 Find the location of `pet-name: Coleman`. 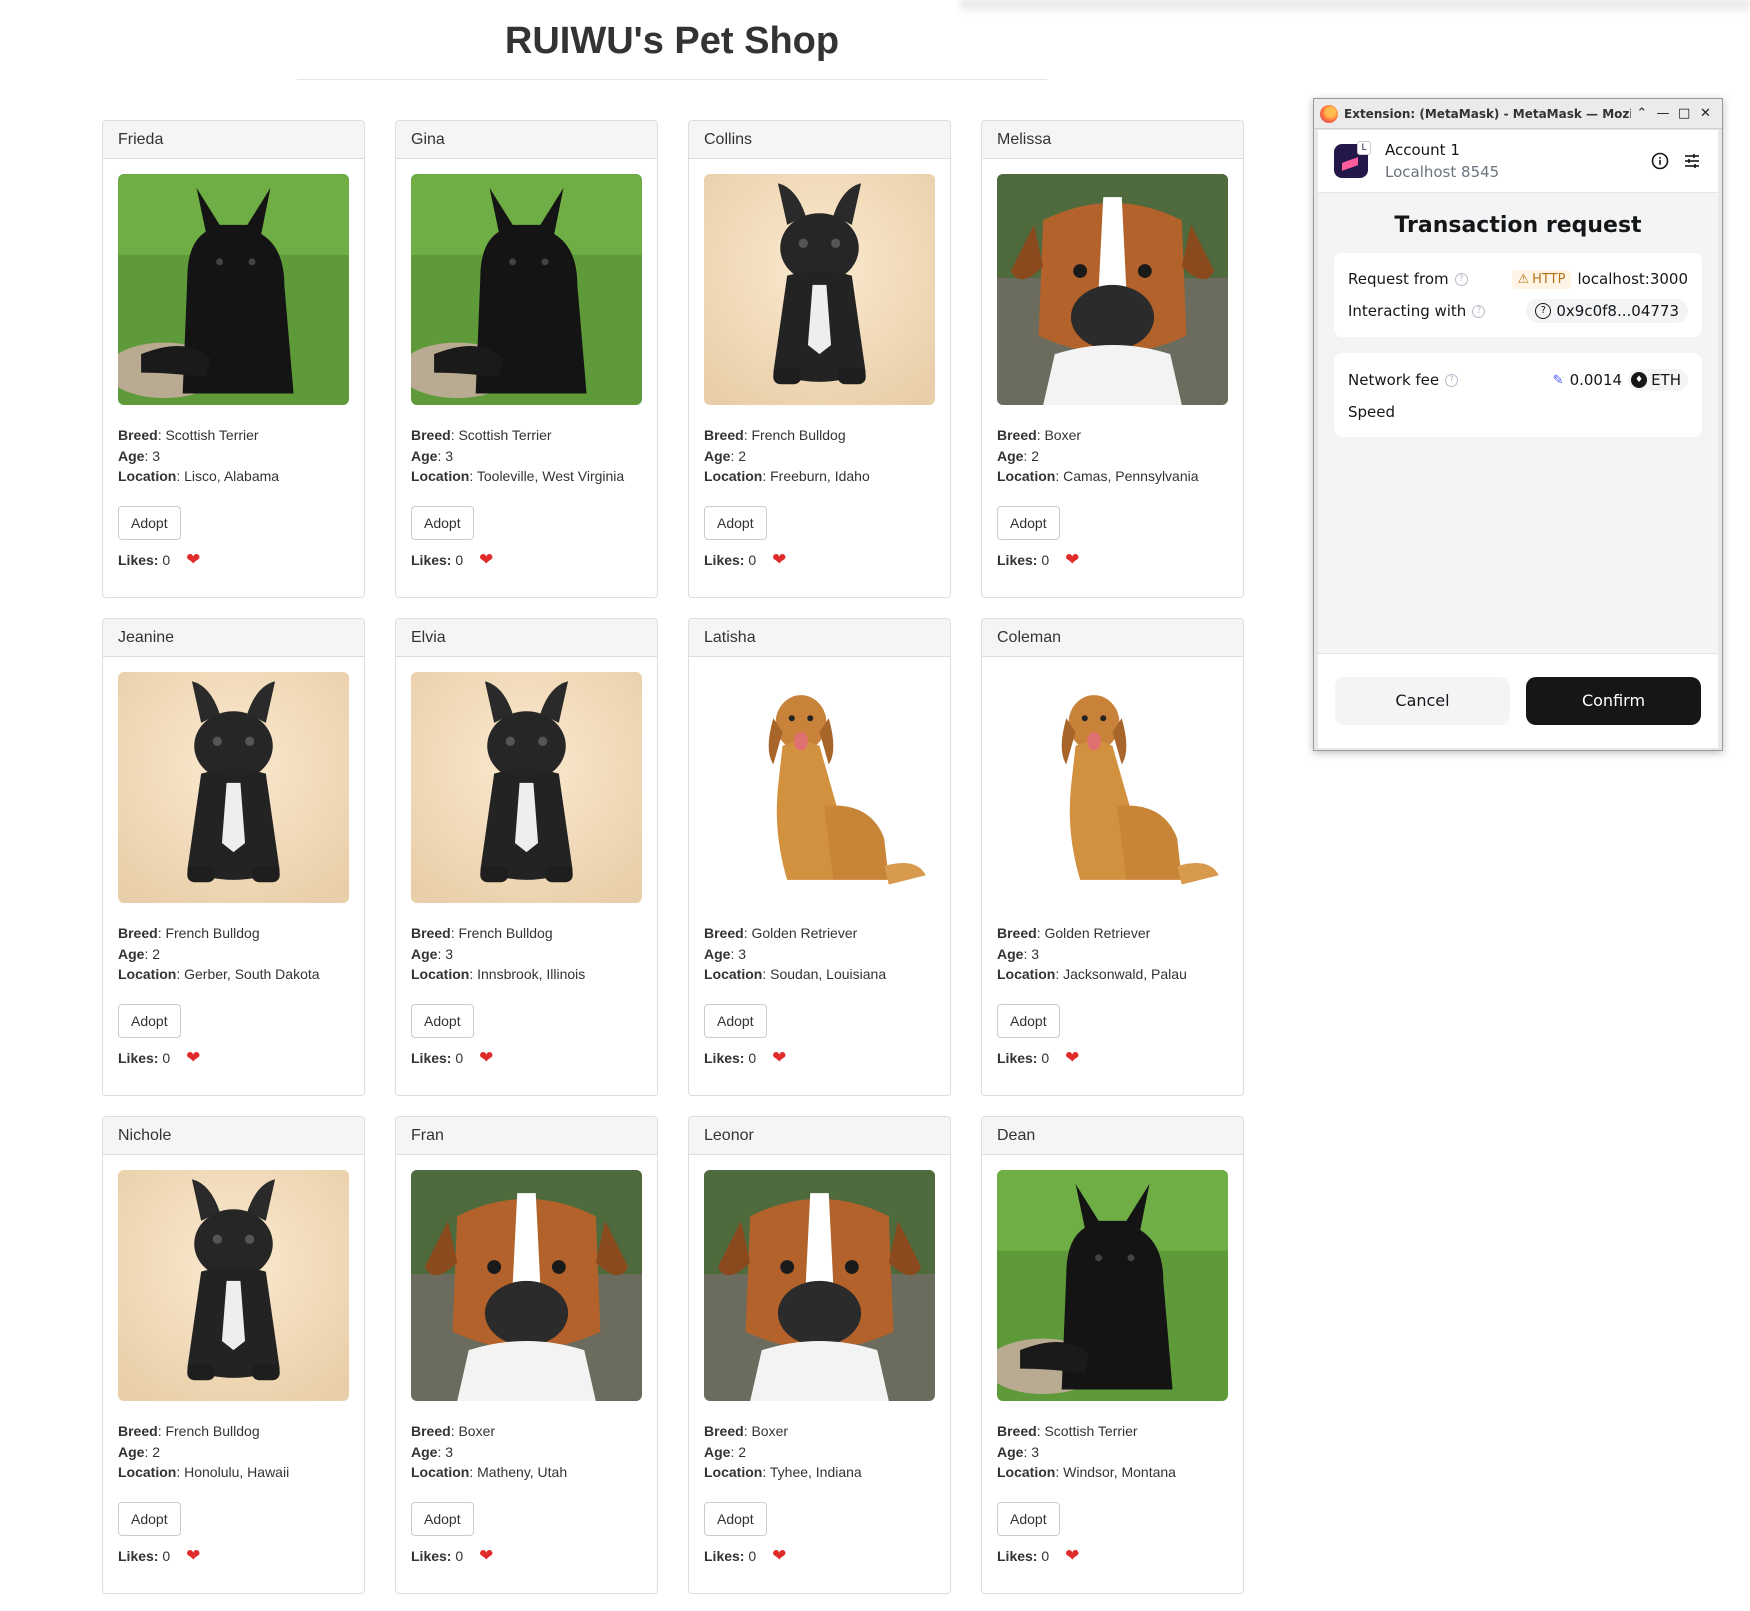

pet-name: Coleman is located at coordinates (1112, 638).